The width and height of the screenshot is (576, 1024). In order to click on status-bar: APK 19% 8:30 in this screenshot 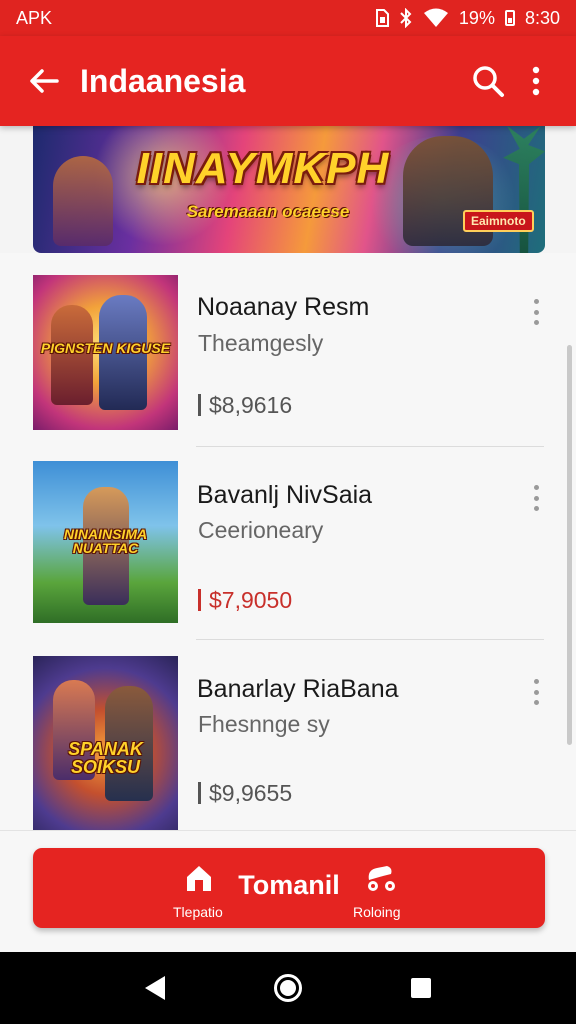, I will do `click(288, 18)`.